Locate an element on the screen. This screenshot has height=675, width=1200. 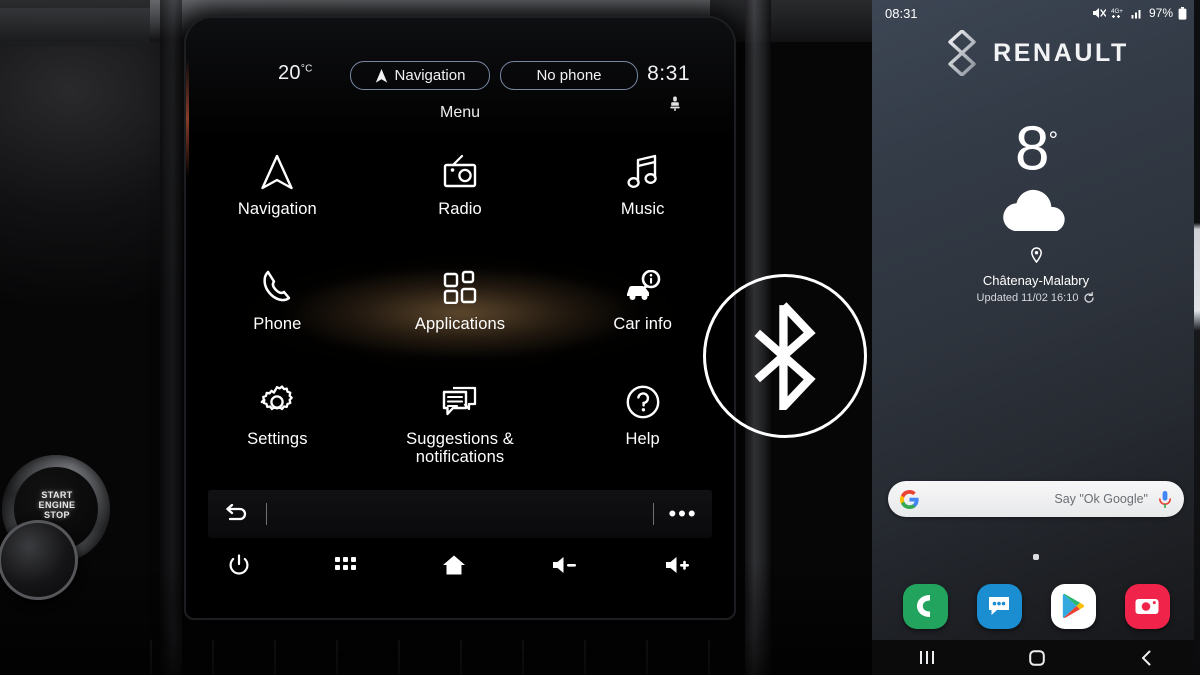
menu-item-phone: Phone is located at coordinates (277, 320).